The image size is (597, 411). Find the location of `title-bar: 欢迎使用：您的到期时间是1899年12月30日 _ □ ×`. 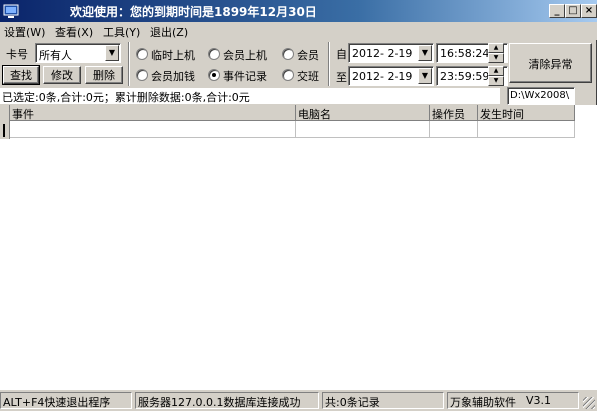

title-bar: 欢迎使用：您的到期时间是1899年12月30日 _ □ × is located at coordinates (298, 11).